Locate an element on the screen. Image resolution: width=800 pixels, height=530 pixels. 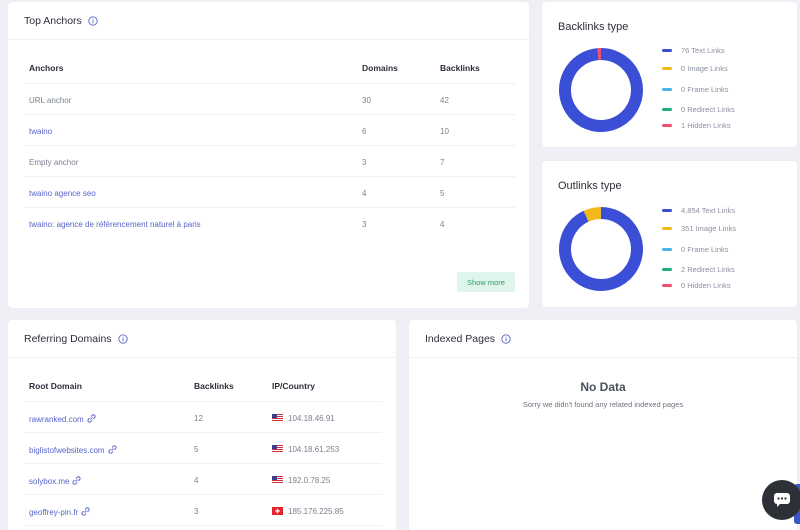
root-domain-link: rawranked.com is located at coordinates (62, 419).